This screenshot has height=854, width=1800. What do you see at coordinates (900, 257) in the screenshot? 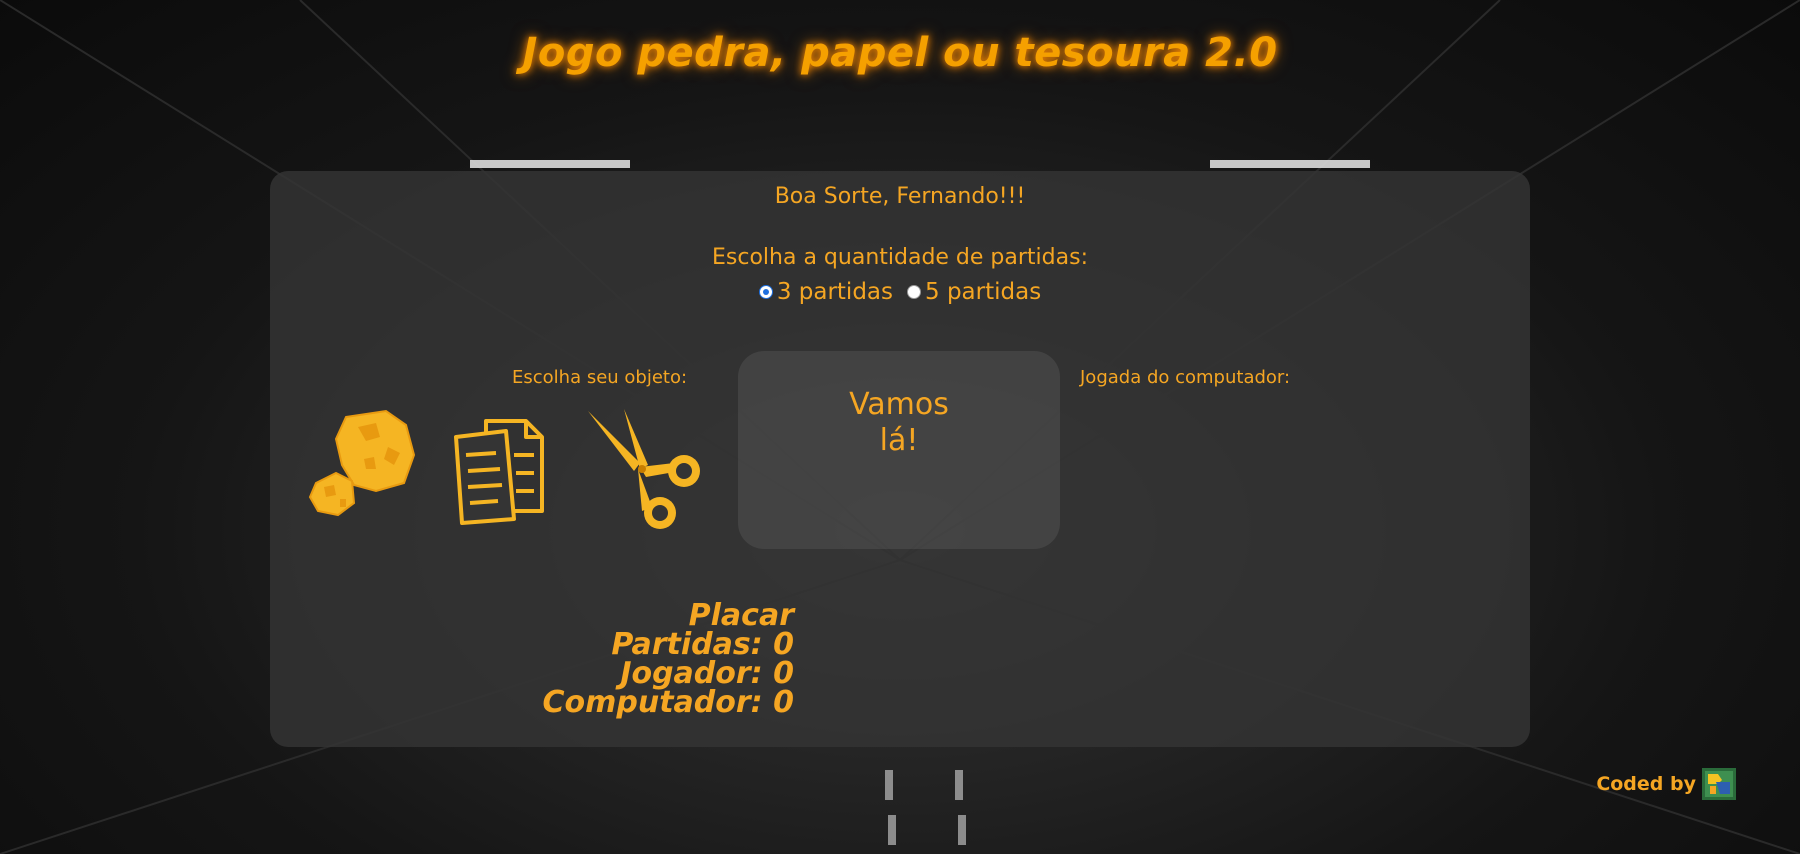
I see `matches-prompt: Escolha a quantidade de partidas:` at bounding box center [900, 257].